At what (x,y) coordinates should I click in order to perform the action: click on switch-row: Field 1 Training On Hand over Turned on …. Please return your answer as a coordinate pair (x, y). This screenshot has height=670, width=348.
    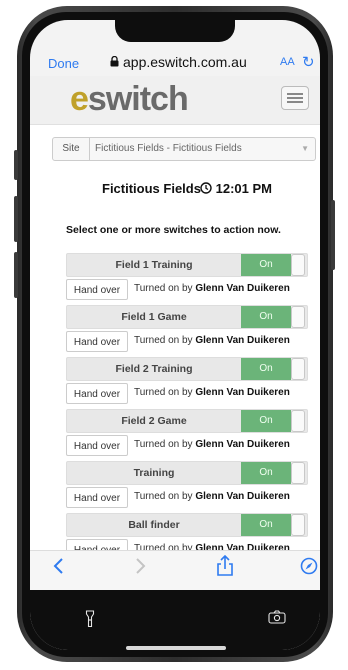
    Looking at the image, I should click on (190, 279).